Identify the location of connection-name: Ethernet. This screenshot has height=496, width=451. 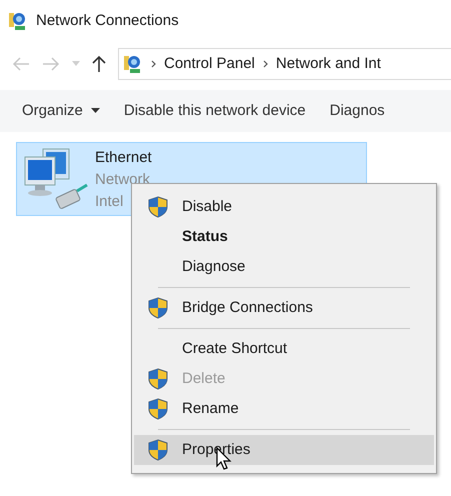
(123, 158).